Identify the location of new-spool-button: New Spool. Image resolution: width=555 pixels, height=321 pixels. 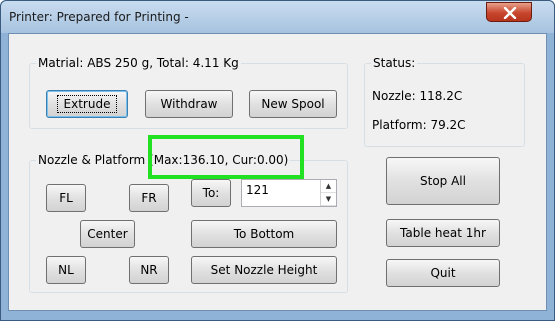
(293, 104).